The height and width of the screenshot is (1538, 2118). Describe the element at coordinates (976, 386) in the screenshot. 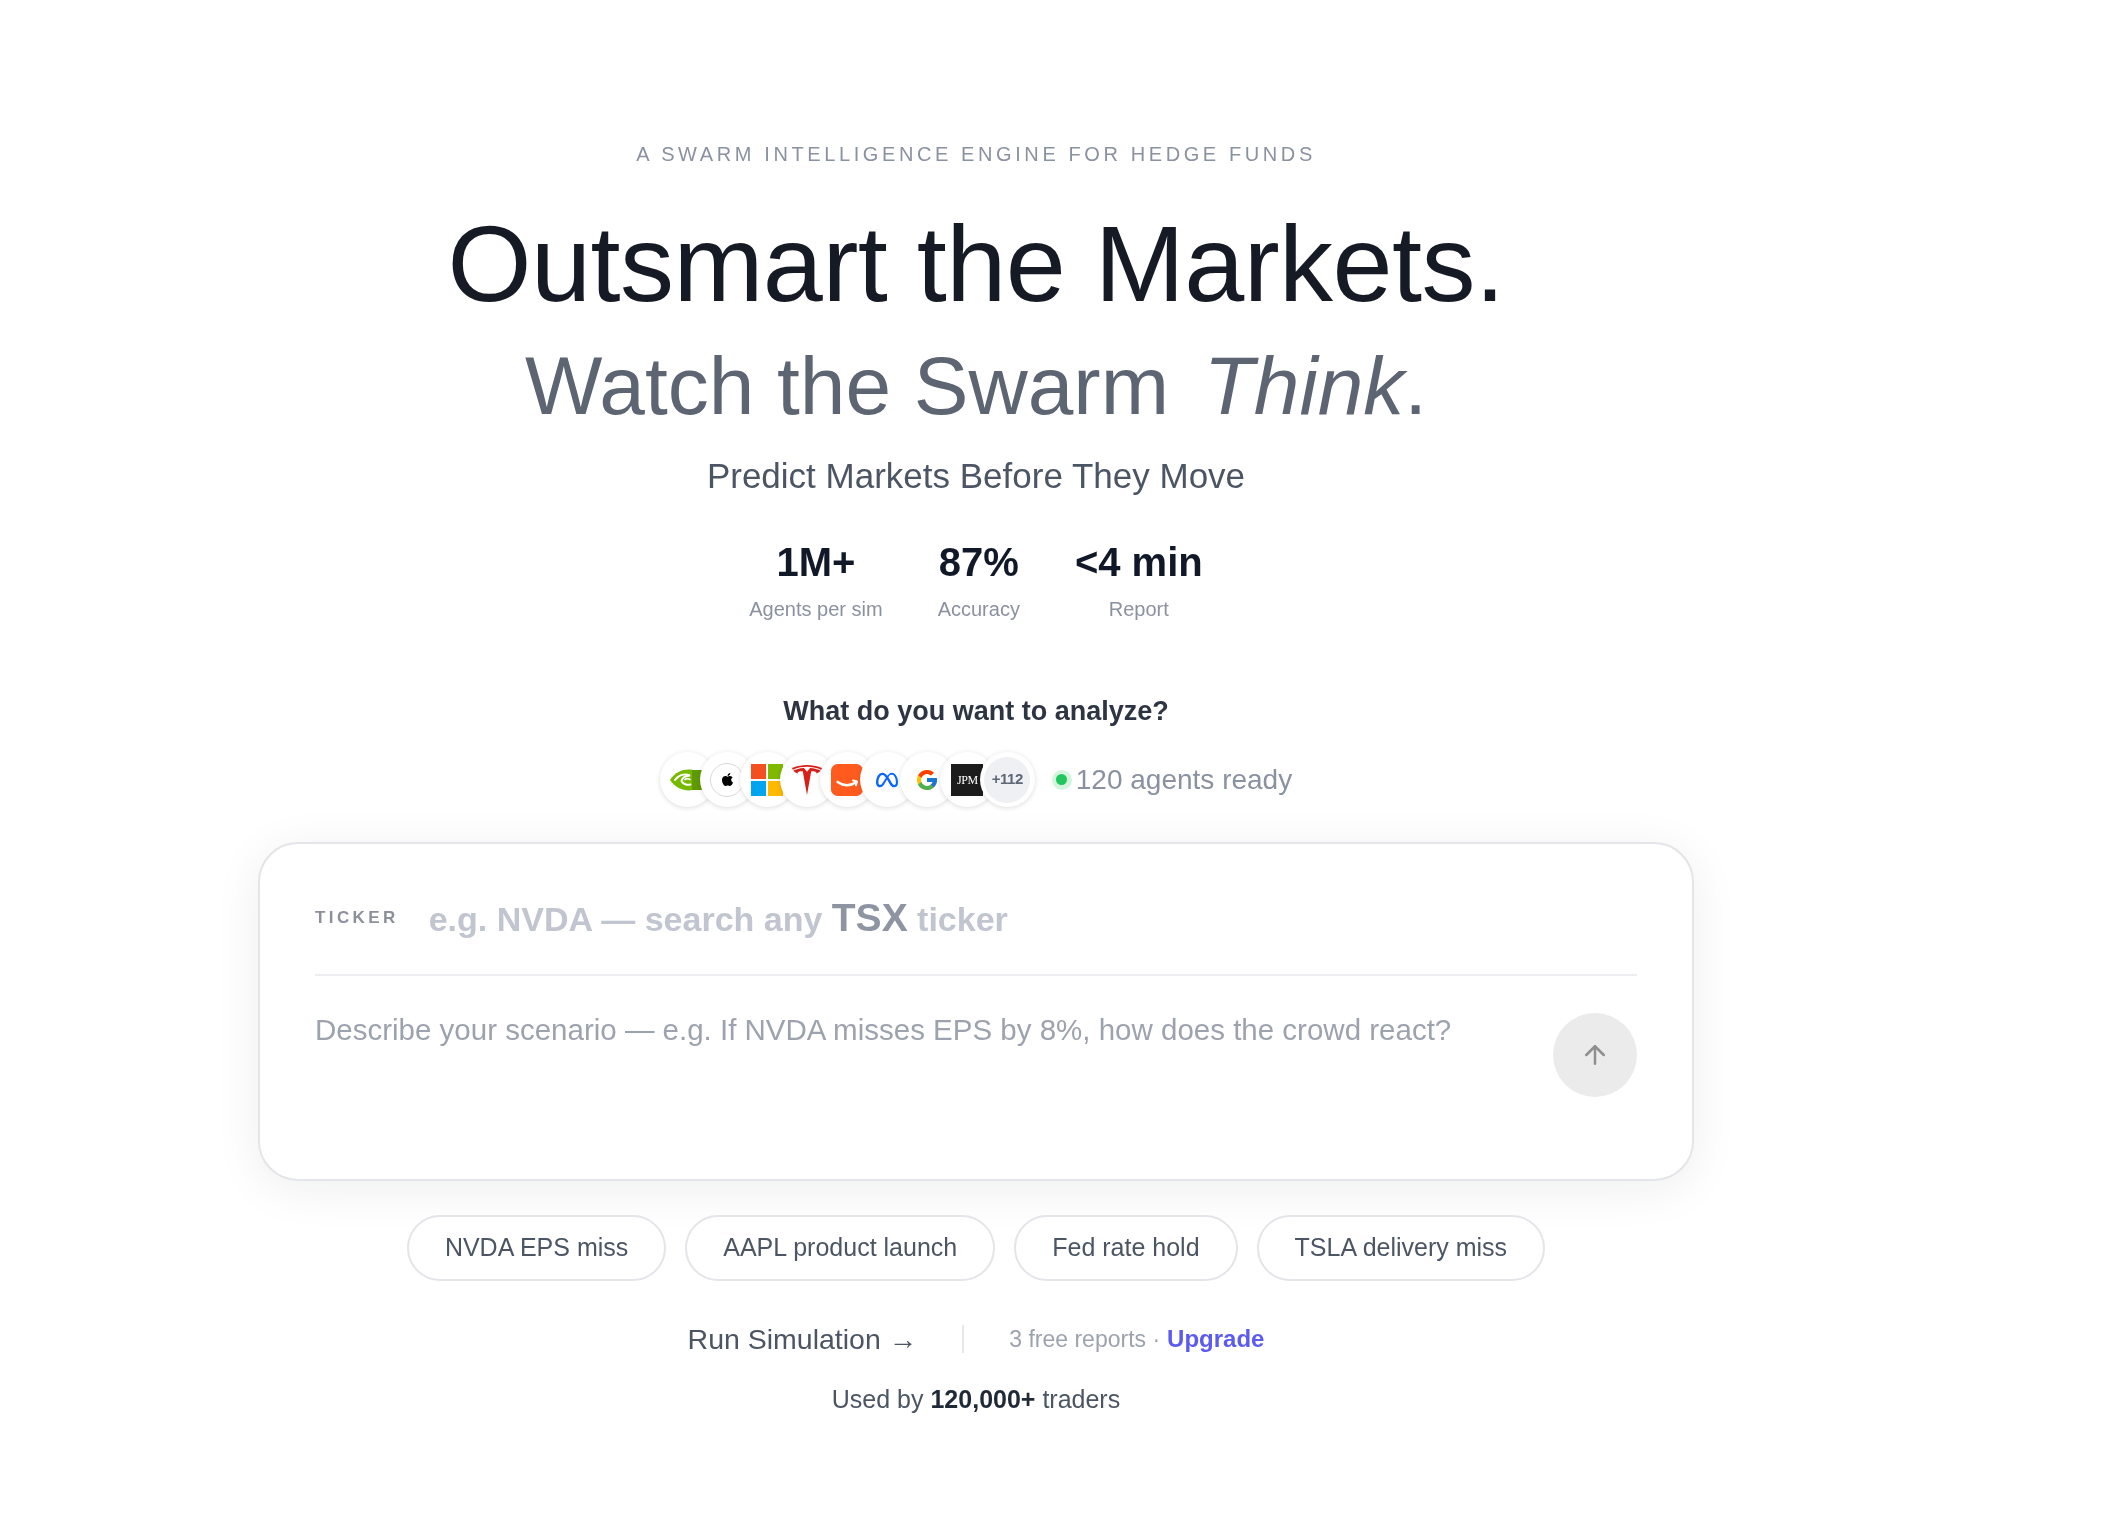

I see `subheadline: Watch the Swarm Think.` at that location.